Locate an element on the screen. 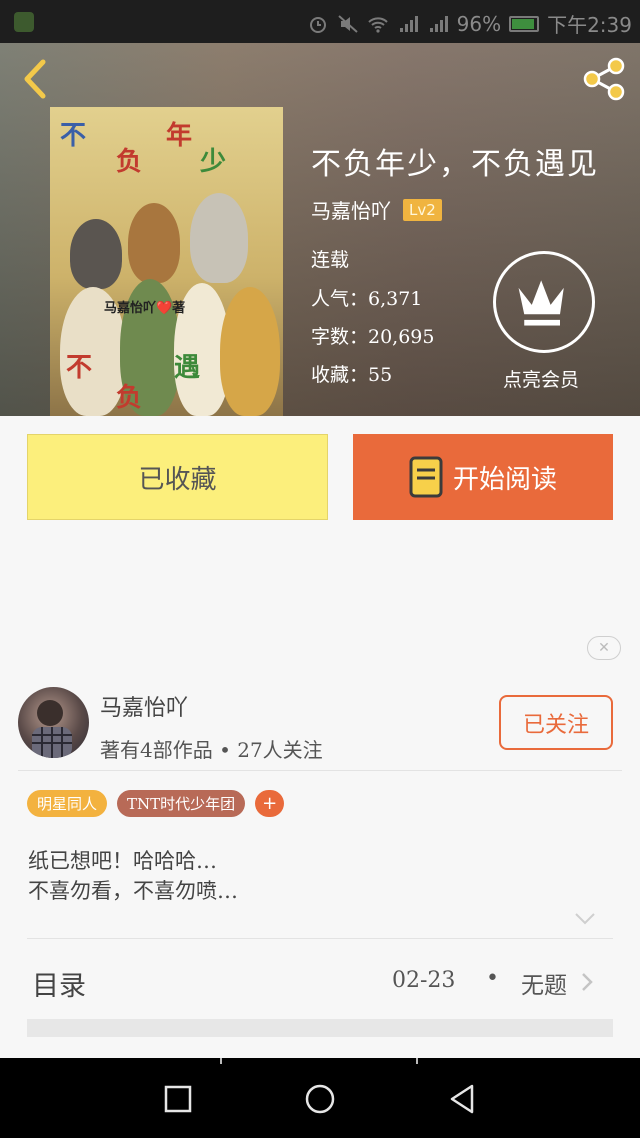 The height and width of the screenshot is (1138, 640). author-name: 马嘉怡吖 is located at coordinates (144, 706).